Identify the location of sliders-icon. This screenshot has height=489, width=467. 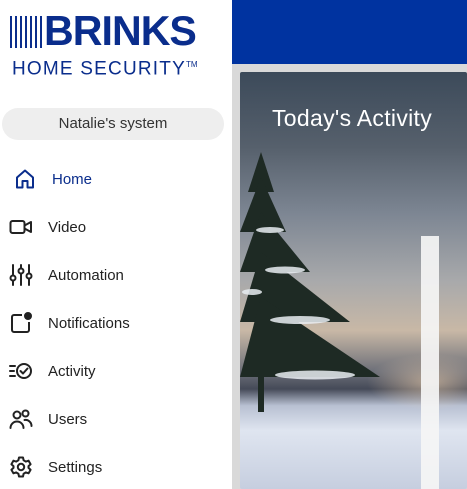
(21, 275).